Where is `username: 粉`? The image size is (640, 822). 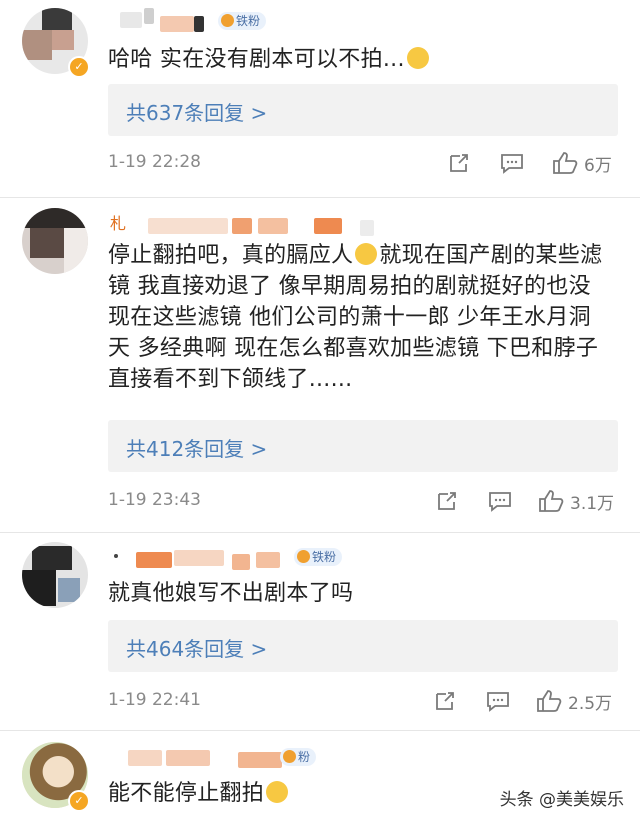
username: 粉 is located at coordinates (238, 758).